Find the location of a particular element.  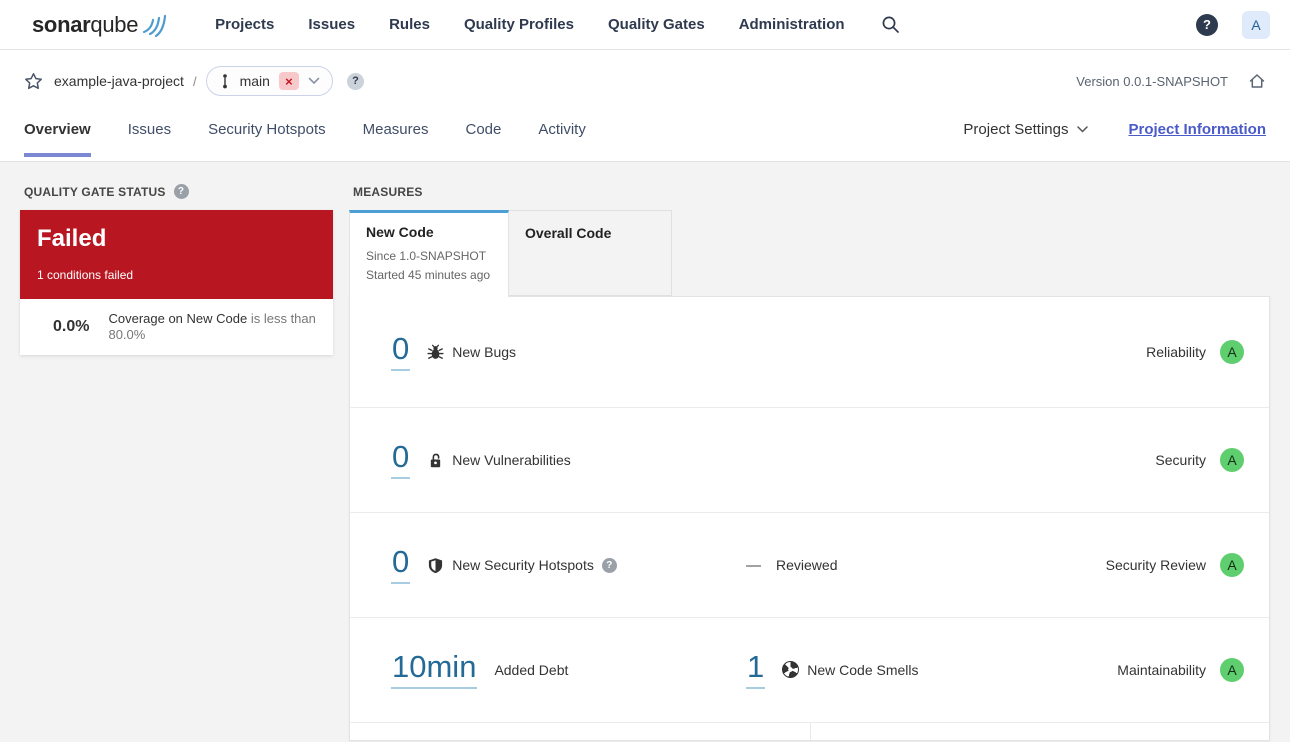

project-settings-menu: Project Settings is located at coordinates (1026, 129).